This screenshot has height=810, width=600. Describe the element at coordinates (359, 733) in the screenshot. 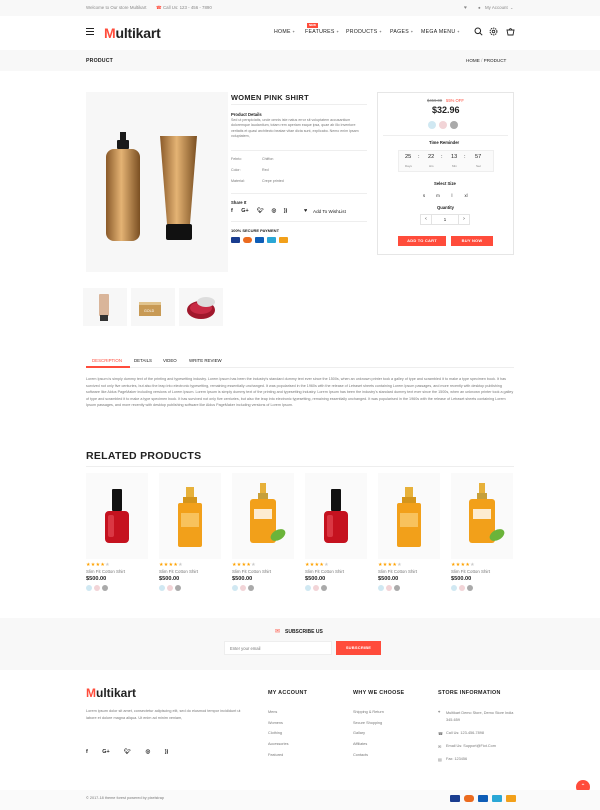

I see `footer-link-gallary: Gallary` at that location.